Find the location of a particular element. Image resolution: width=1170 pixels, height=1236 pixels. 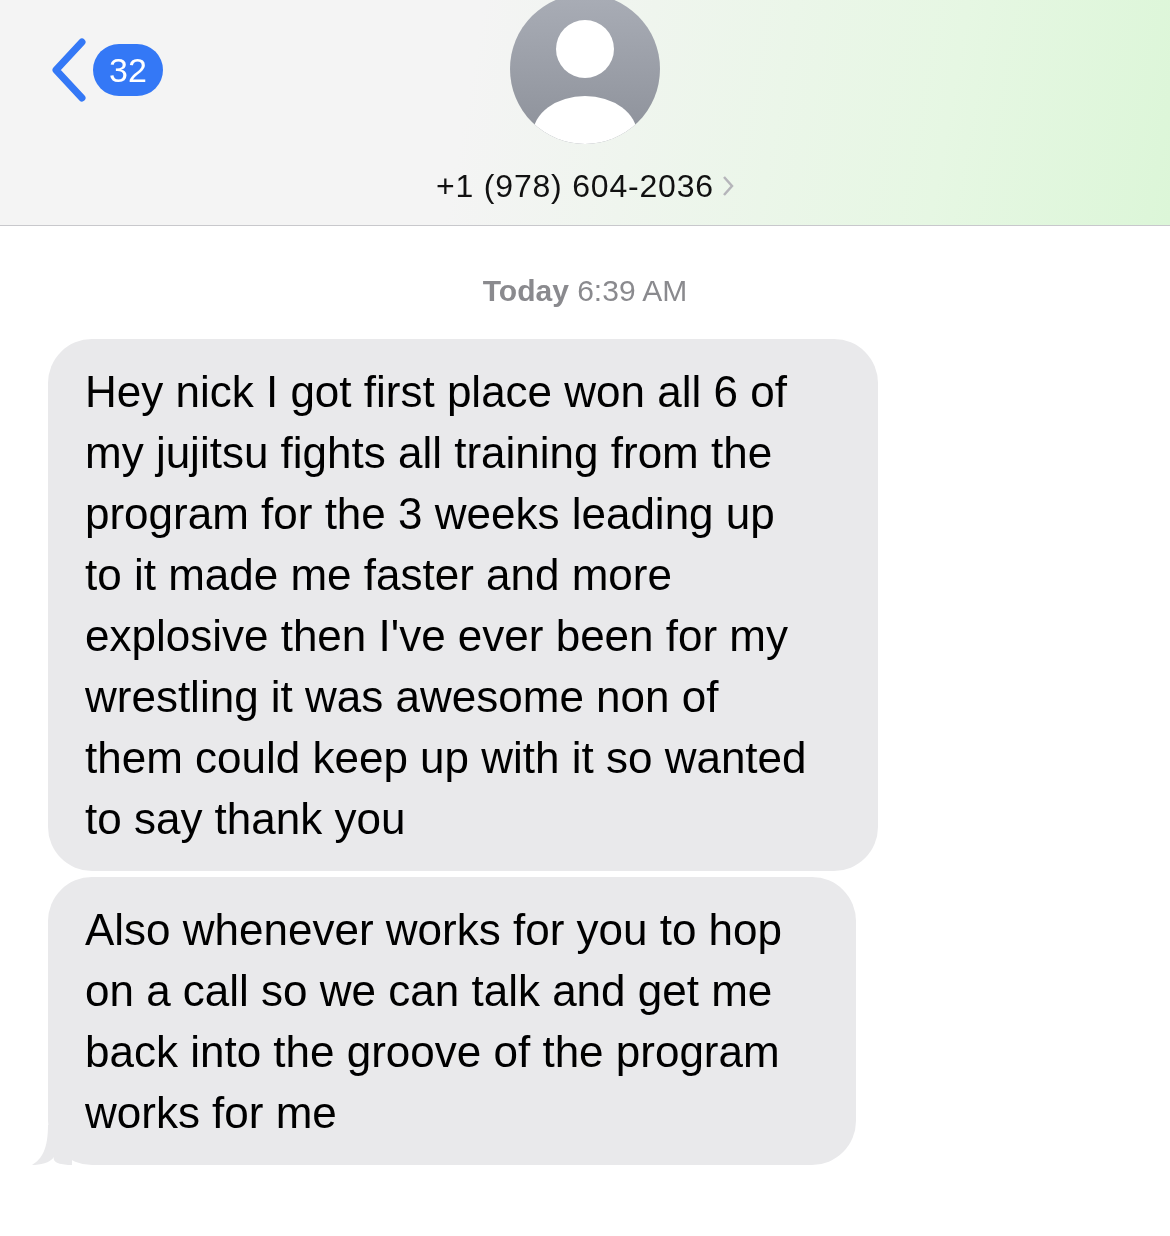

contact-number: +1 (978) 604-2036 is located at coordinates (575, 186).